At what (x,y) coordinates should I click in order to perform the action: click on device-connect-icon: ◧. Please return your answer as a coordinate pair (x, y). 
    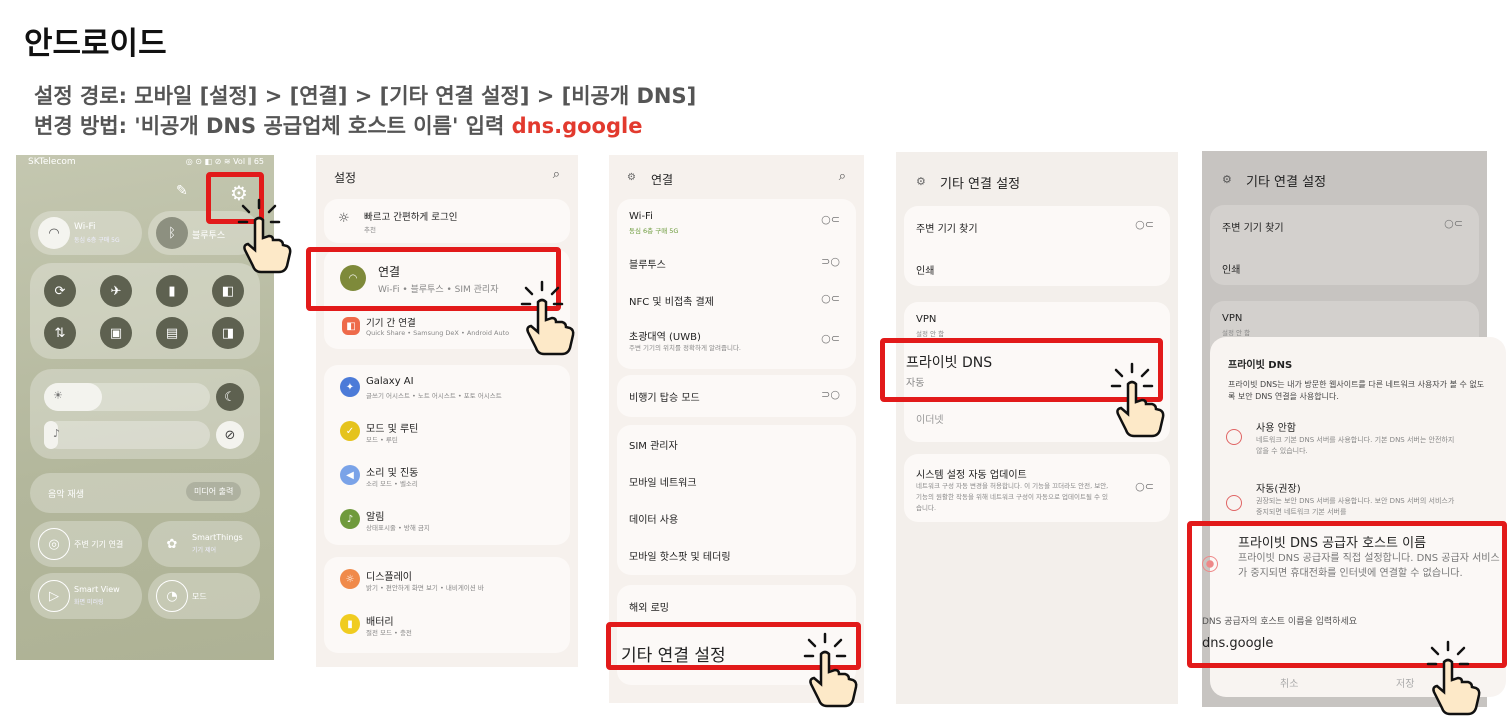
    Looking at the image, I should click on (351, 326).